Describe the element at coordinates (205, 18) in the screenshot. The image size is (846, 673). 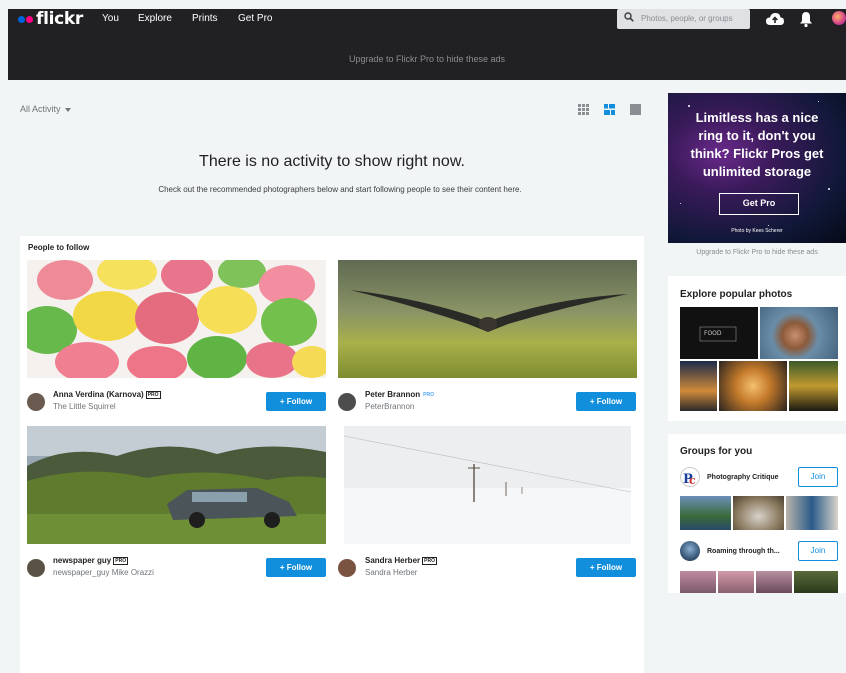
I see `nav-link-prints: Prints` at that location.